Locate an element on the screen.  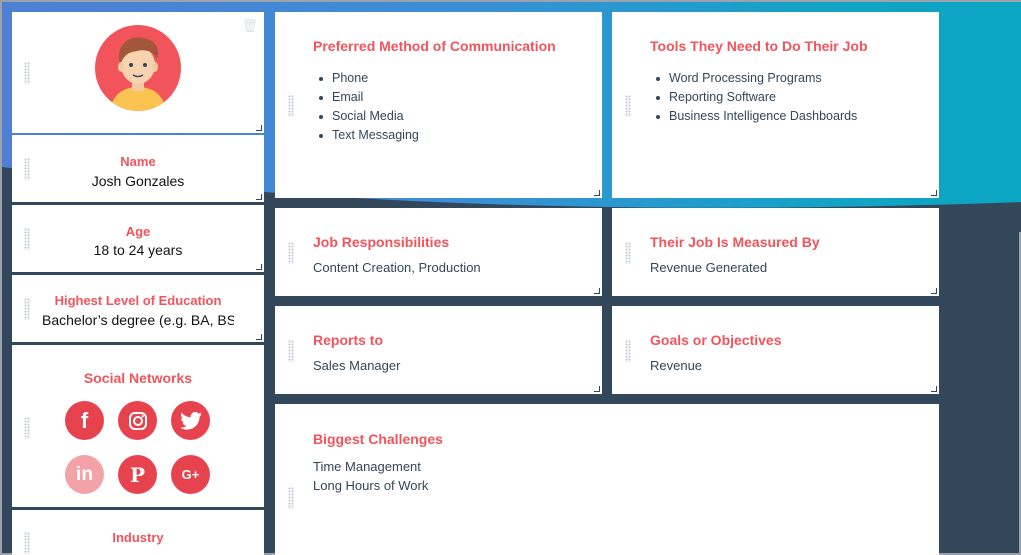
list-item: Word Processing Programs is located at coordinates (754, 78).